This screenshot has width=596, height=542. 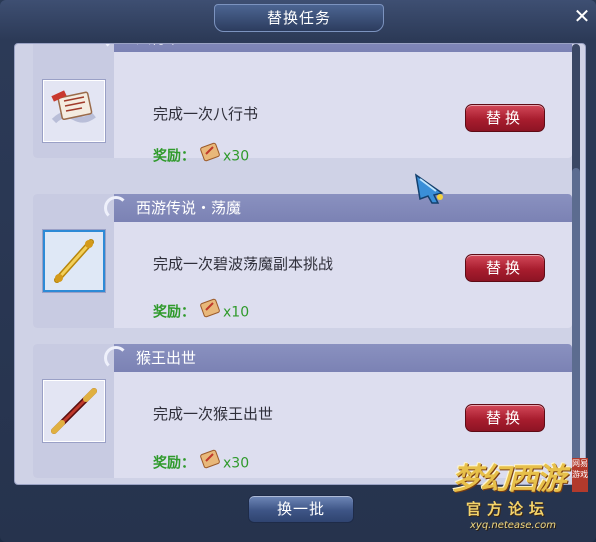 I want to click on forum-url: xyq.netease.com, so click(x=513, y=525).